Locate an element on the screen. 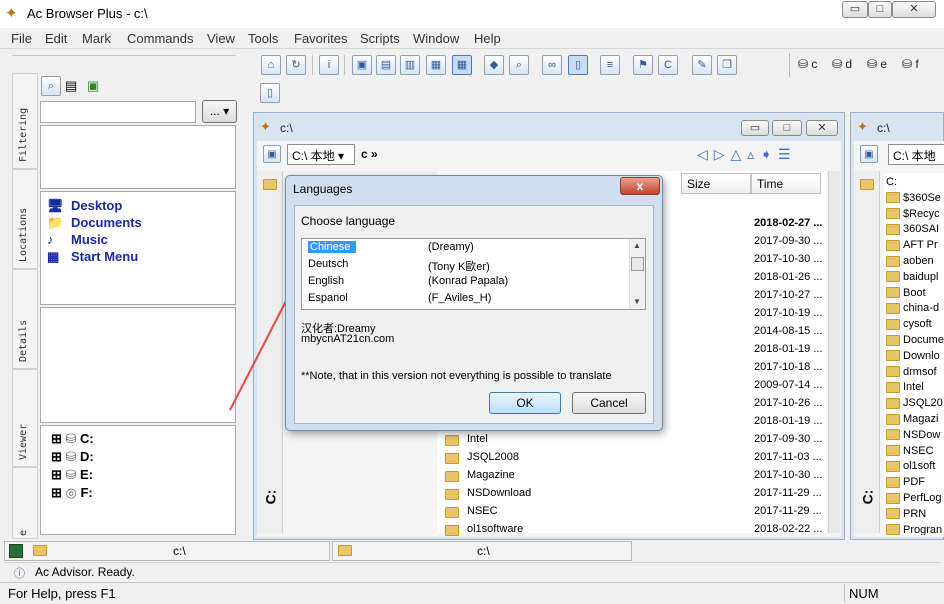 The width and height of the screenshot is (944, 604). ok-button: OK is located at coordinates (525, 403).